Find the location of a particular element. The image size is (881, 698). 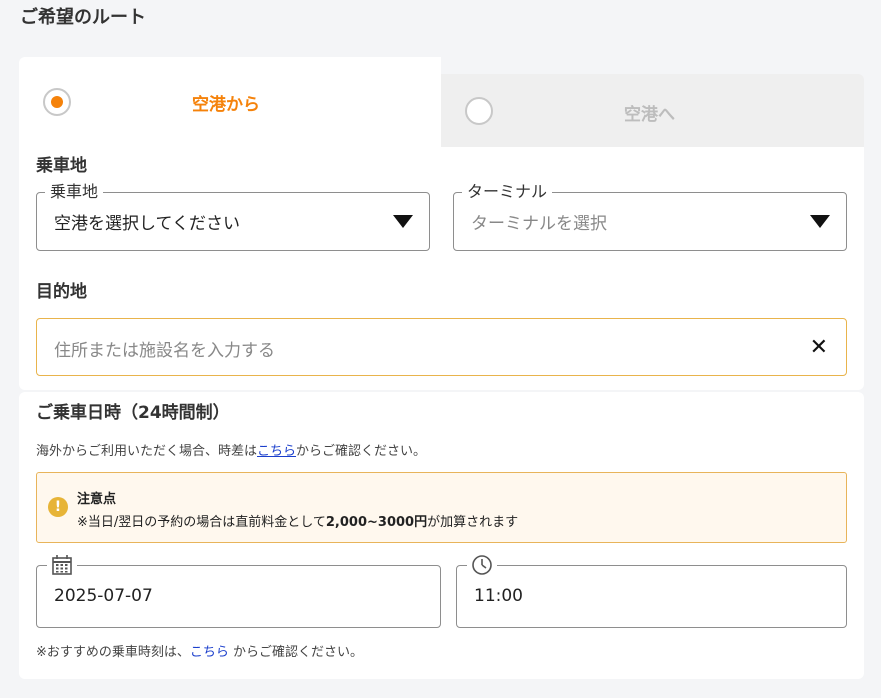

destination-placeholder: 住所または施設名を入力する is located at coordinates (164, 351).